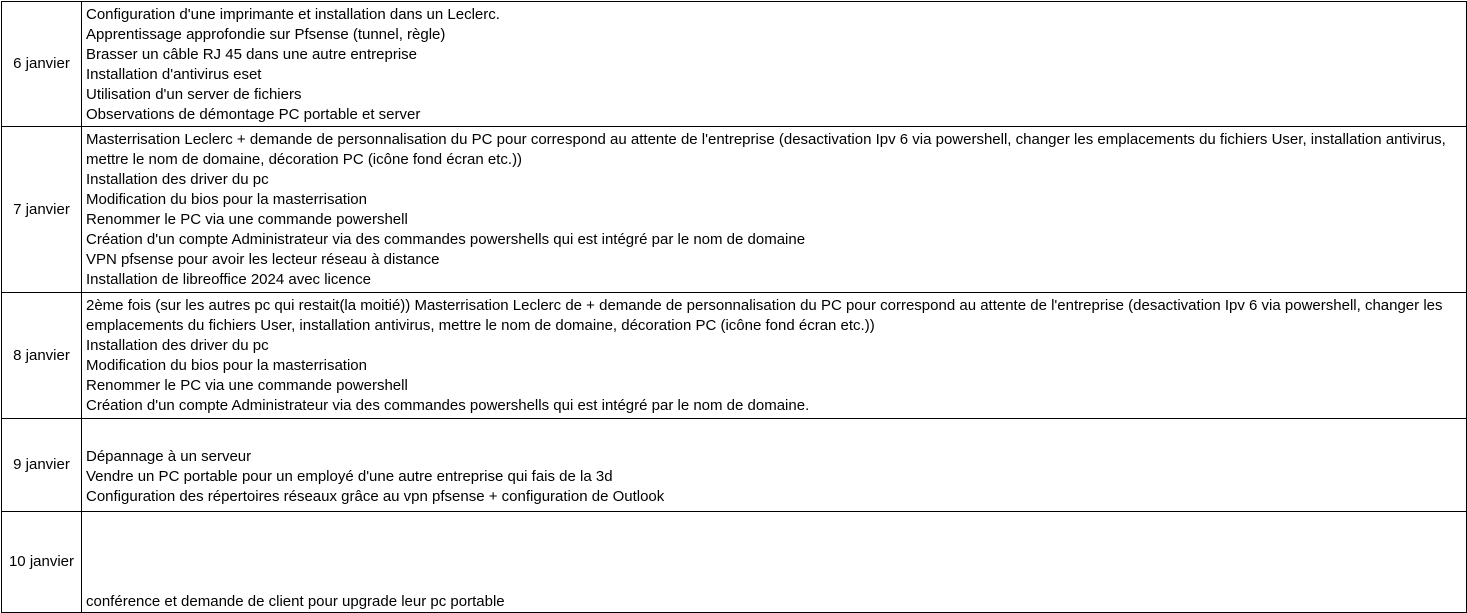 The image size is (1467, 613). I want to click on task-line: Dépannage à un serveur, so click(169, 456).